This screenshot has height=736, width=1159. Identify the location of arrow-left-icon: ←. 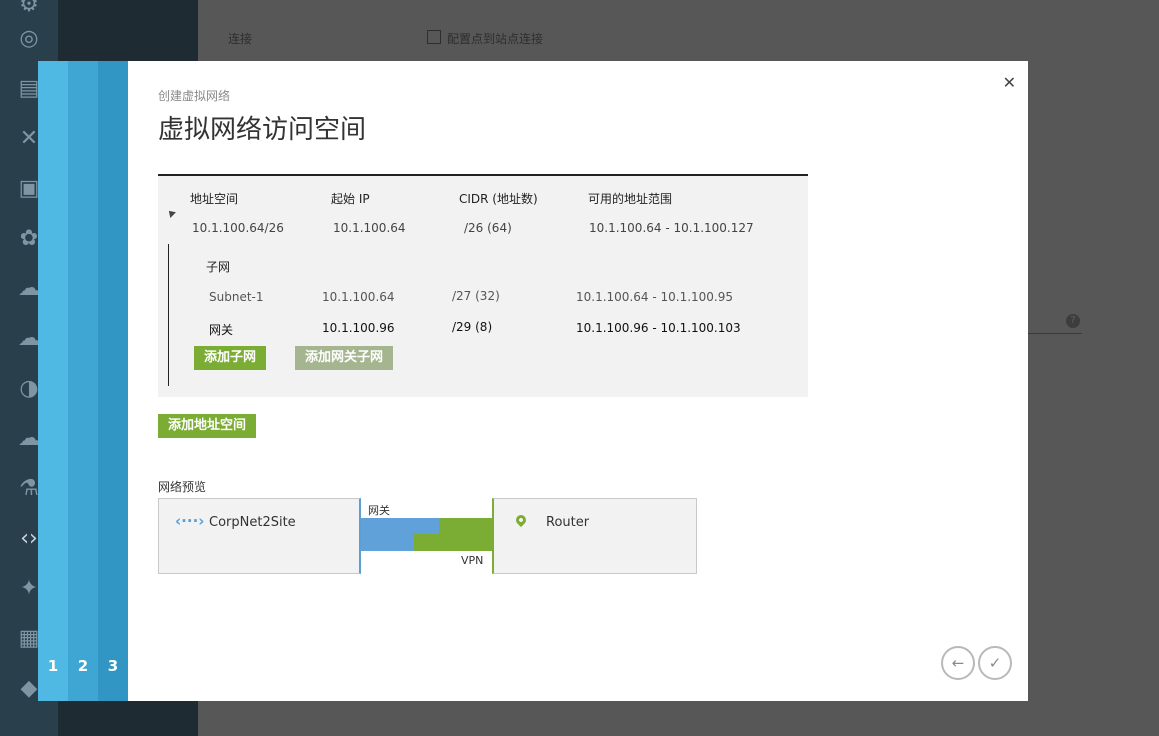
(958, 663).